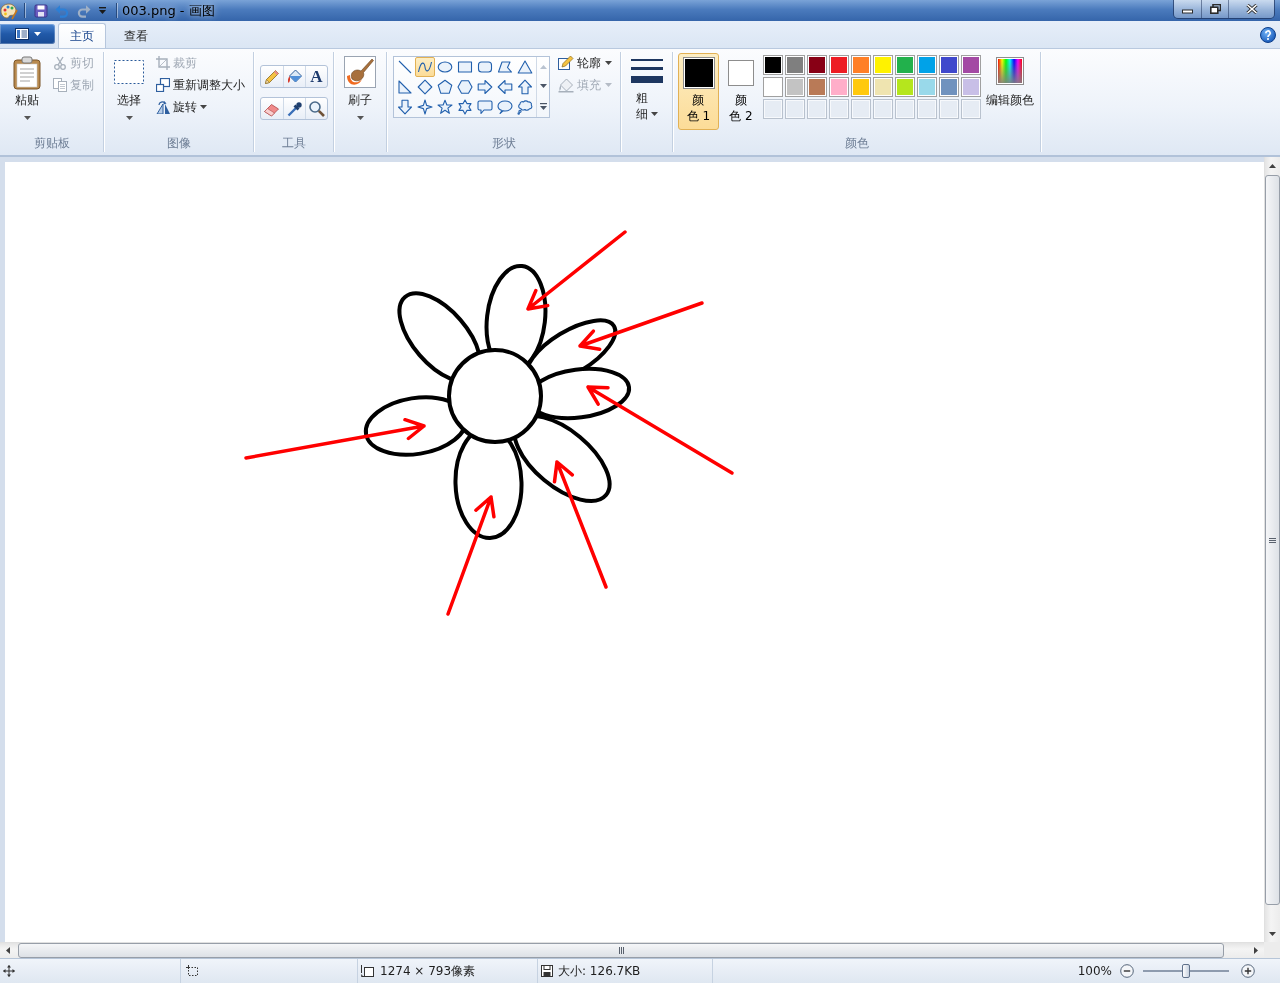 The image size is (1280, 983). I want to click on outline-button: 轮廓, so click(585, 63).